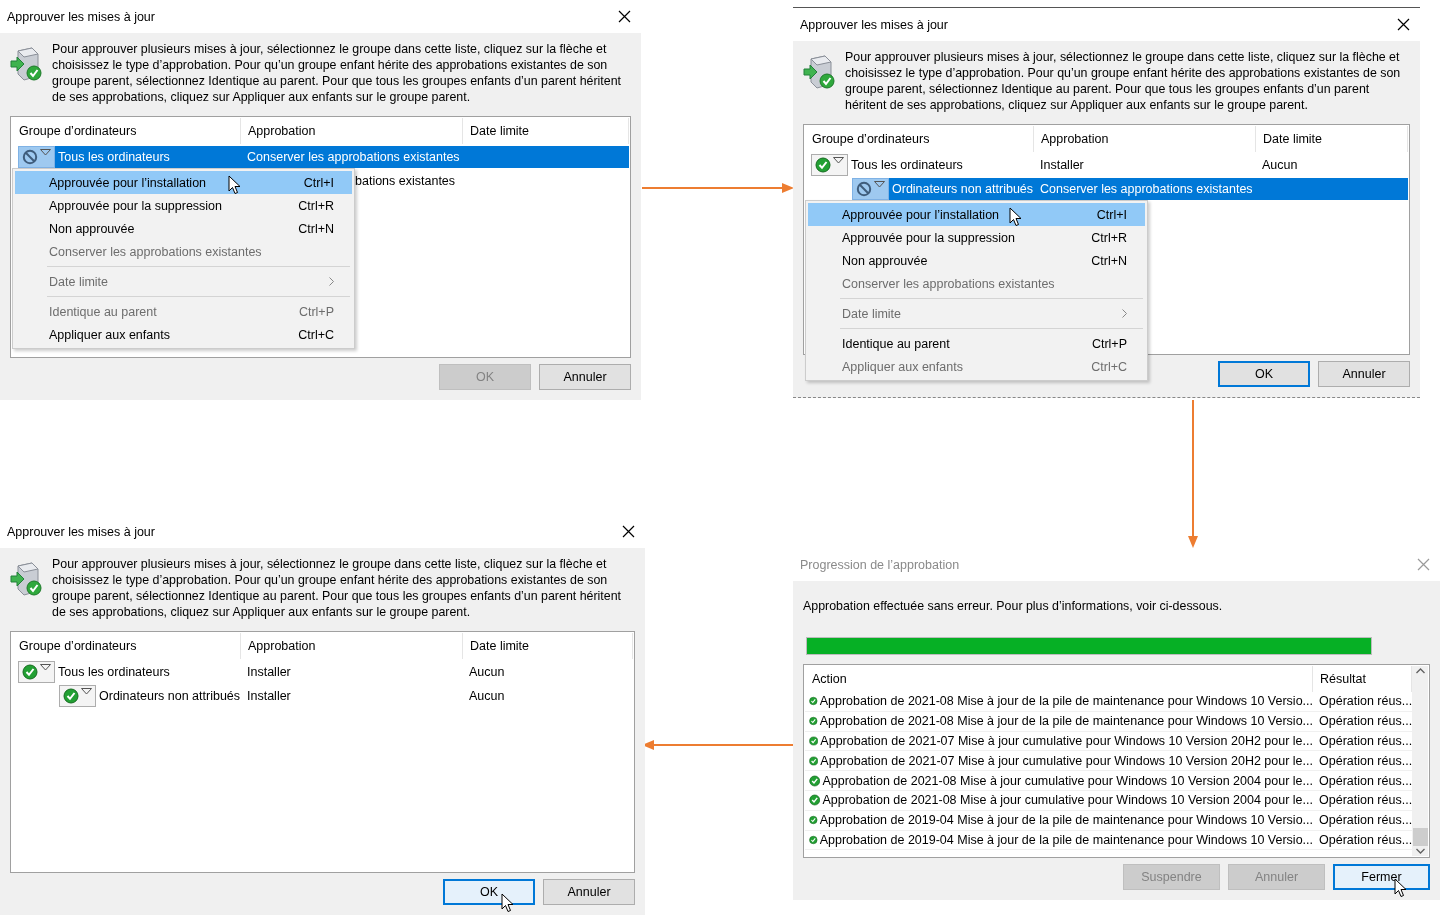 The width and height of the screenshot is (1447, 915). Describe the element at coordinates (1420, 761) in the screenshot. I see `scrollbar` at that location.